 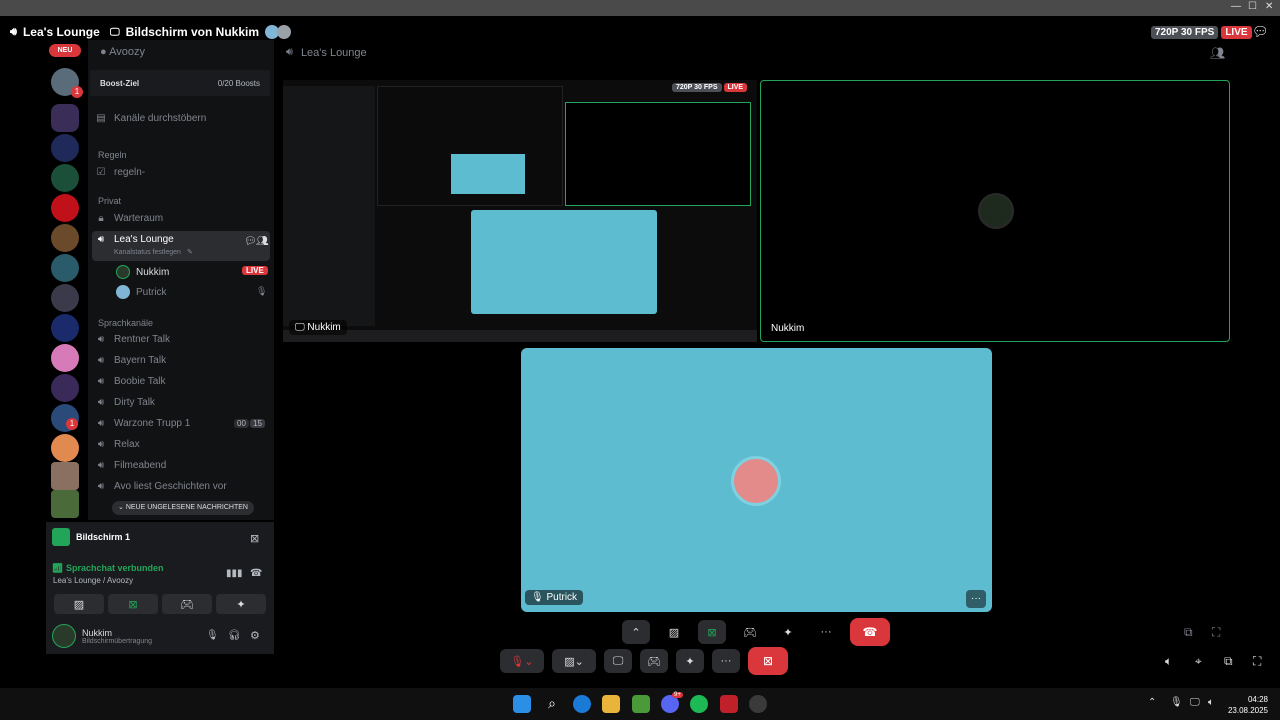 What do you see at coordinates (109, 201) in the screenshot?
I see `category-private: Privat` at bounding box center [109, 201].